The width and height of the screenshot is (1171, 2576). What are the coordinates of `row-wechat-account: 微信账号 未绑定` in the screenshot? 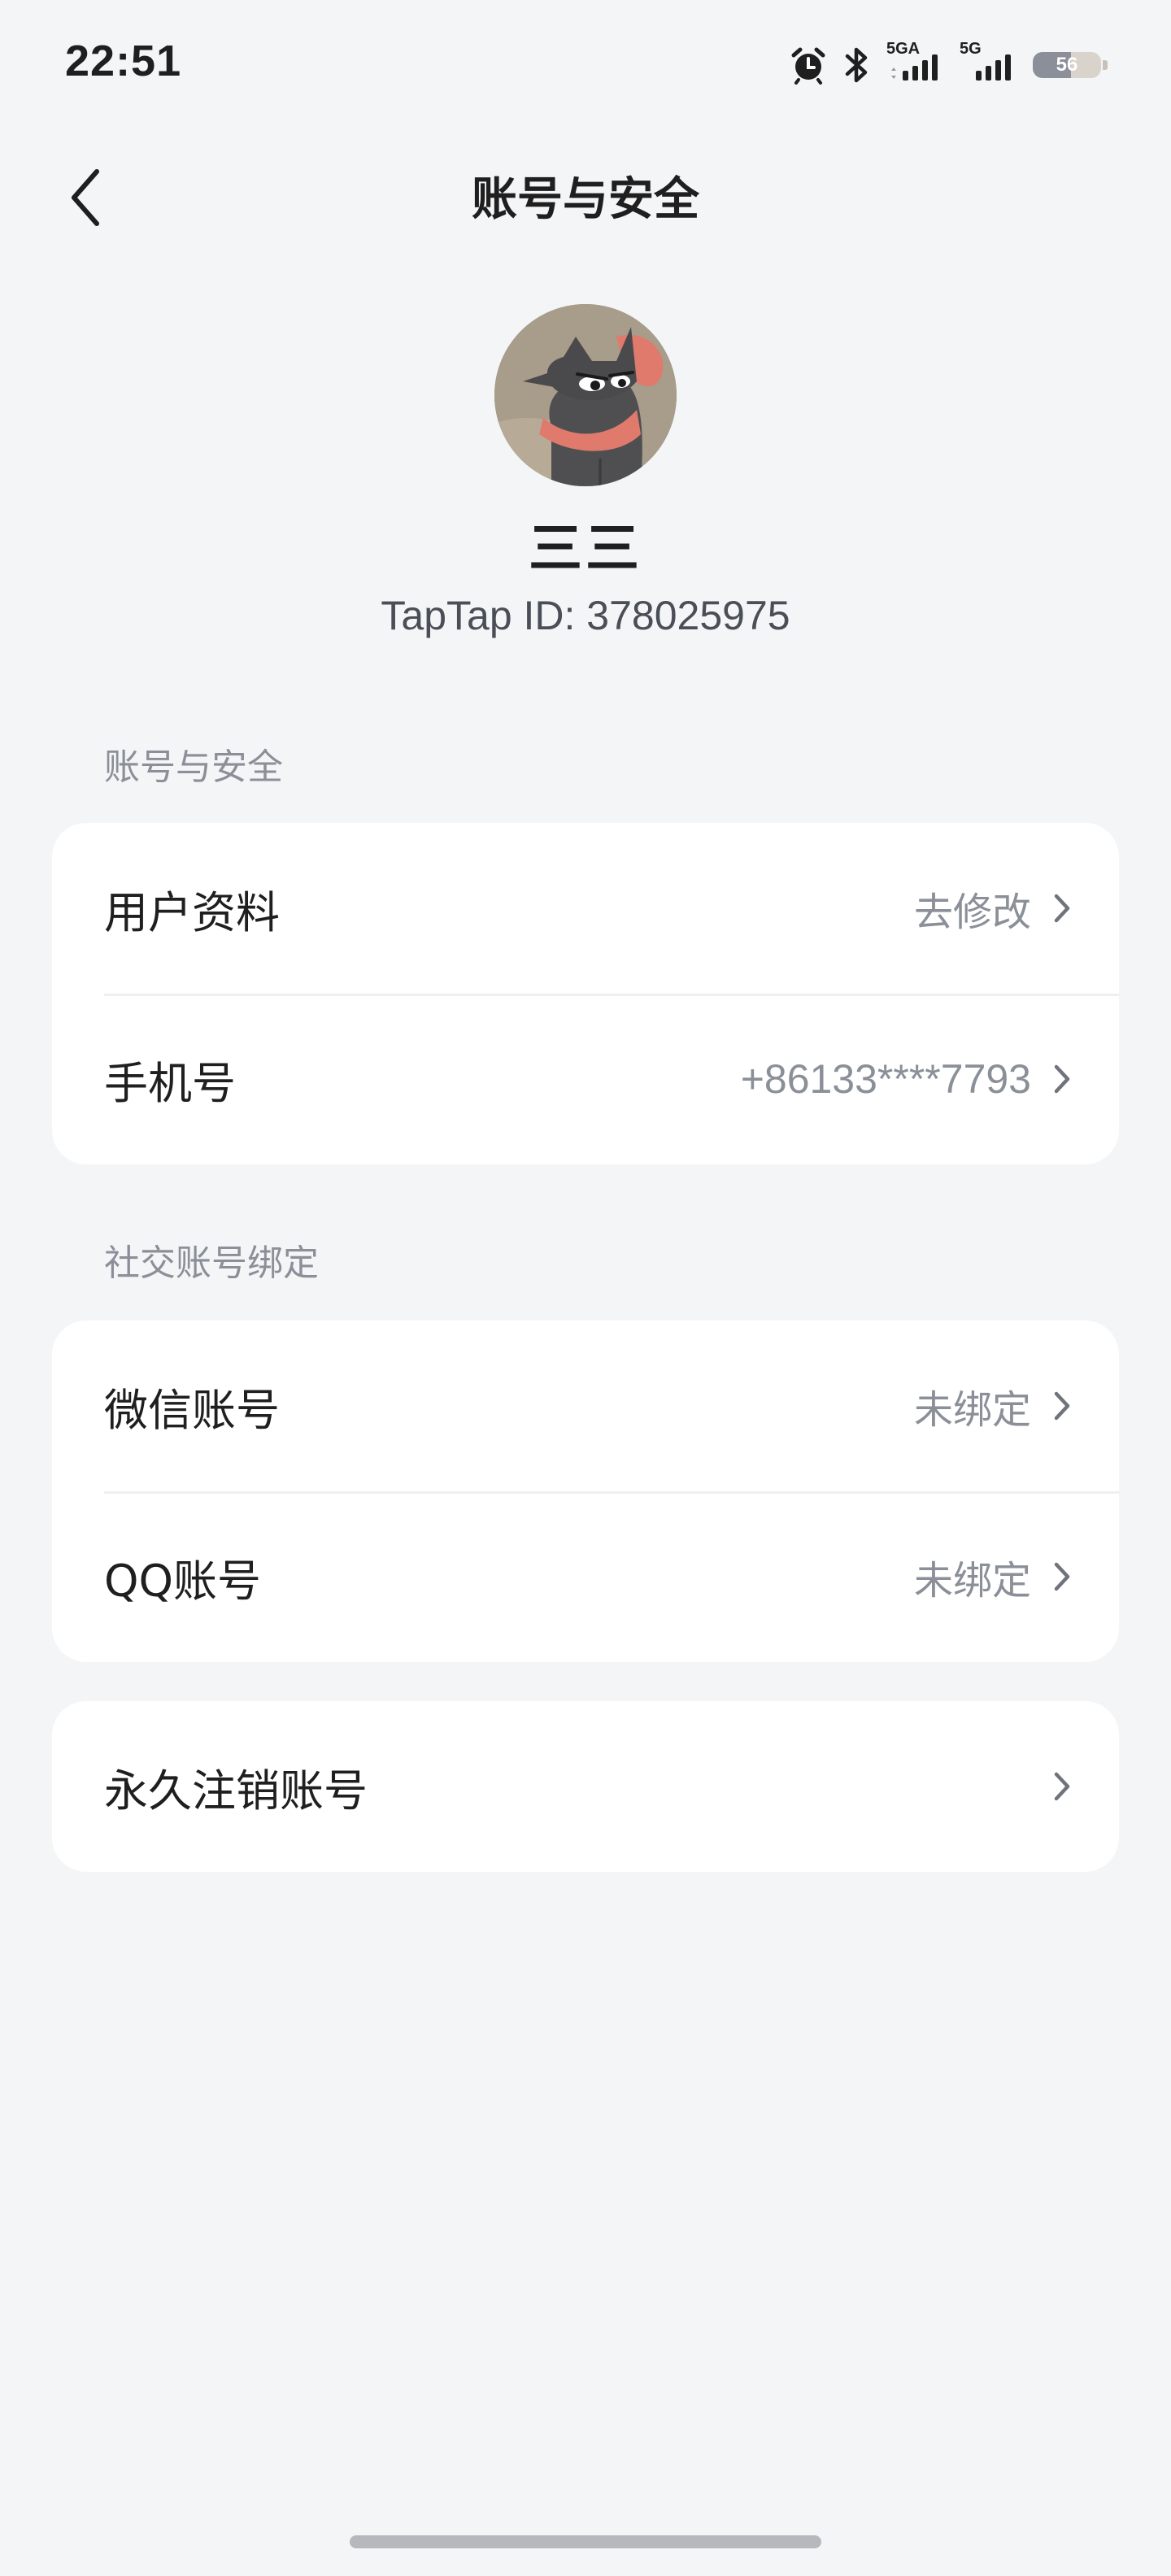 It's located at (585, 1406).